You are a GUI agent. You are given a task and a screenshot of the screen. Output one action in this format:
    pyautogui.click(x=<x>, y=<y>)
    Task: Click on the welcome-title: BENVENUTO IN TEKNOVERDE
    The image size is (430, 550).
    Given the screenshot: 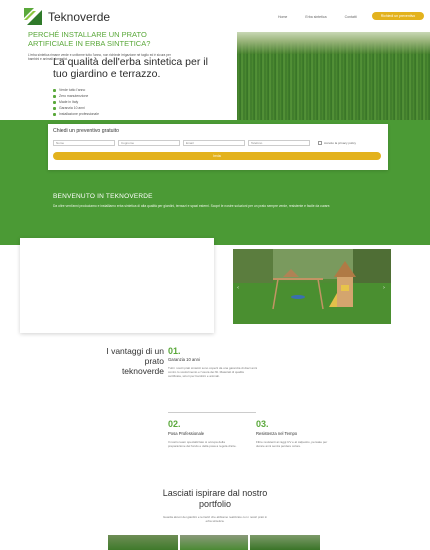 What is the action you would take?
    pyautogui.click(x=103, y=196)
    